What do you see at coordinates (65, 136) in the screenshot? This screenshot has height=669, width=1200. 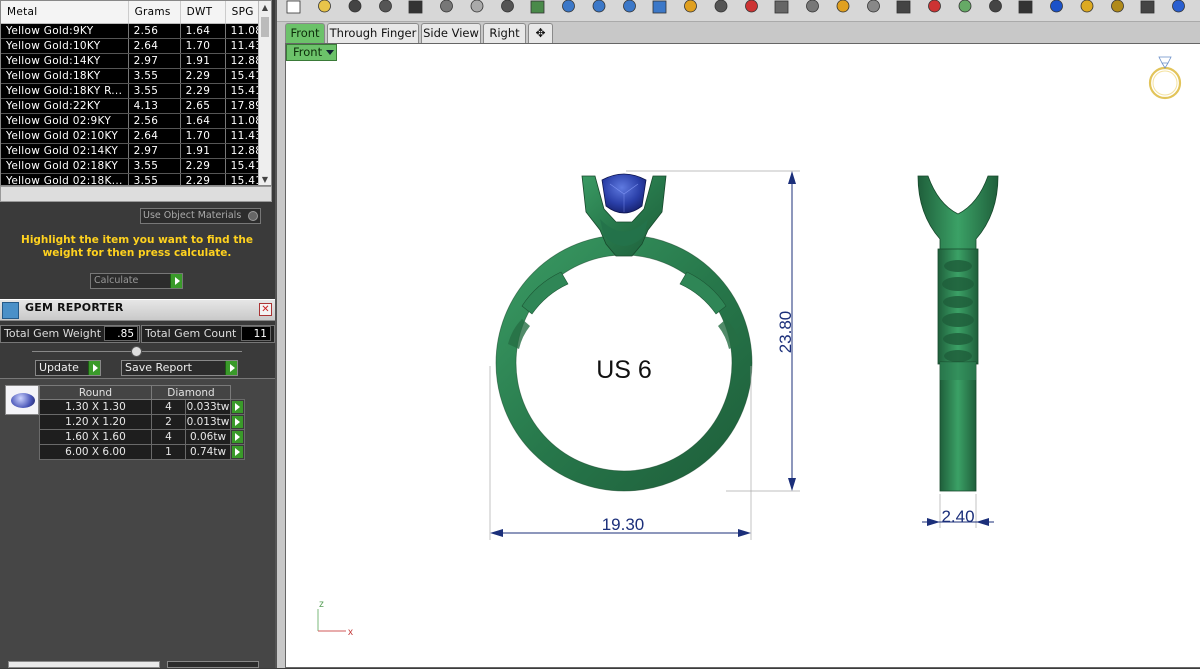 I see `metal-name-cell: Yellow Gold 02:10KY` at bounding box center [65, 136].